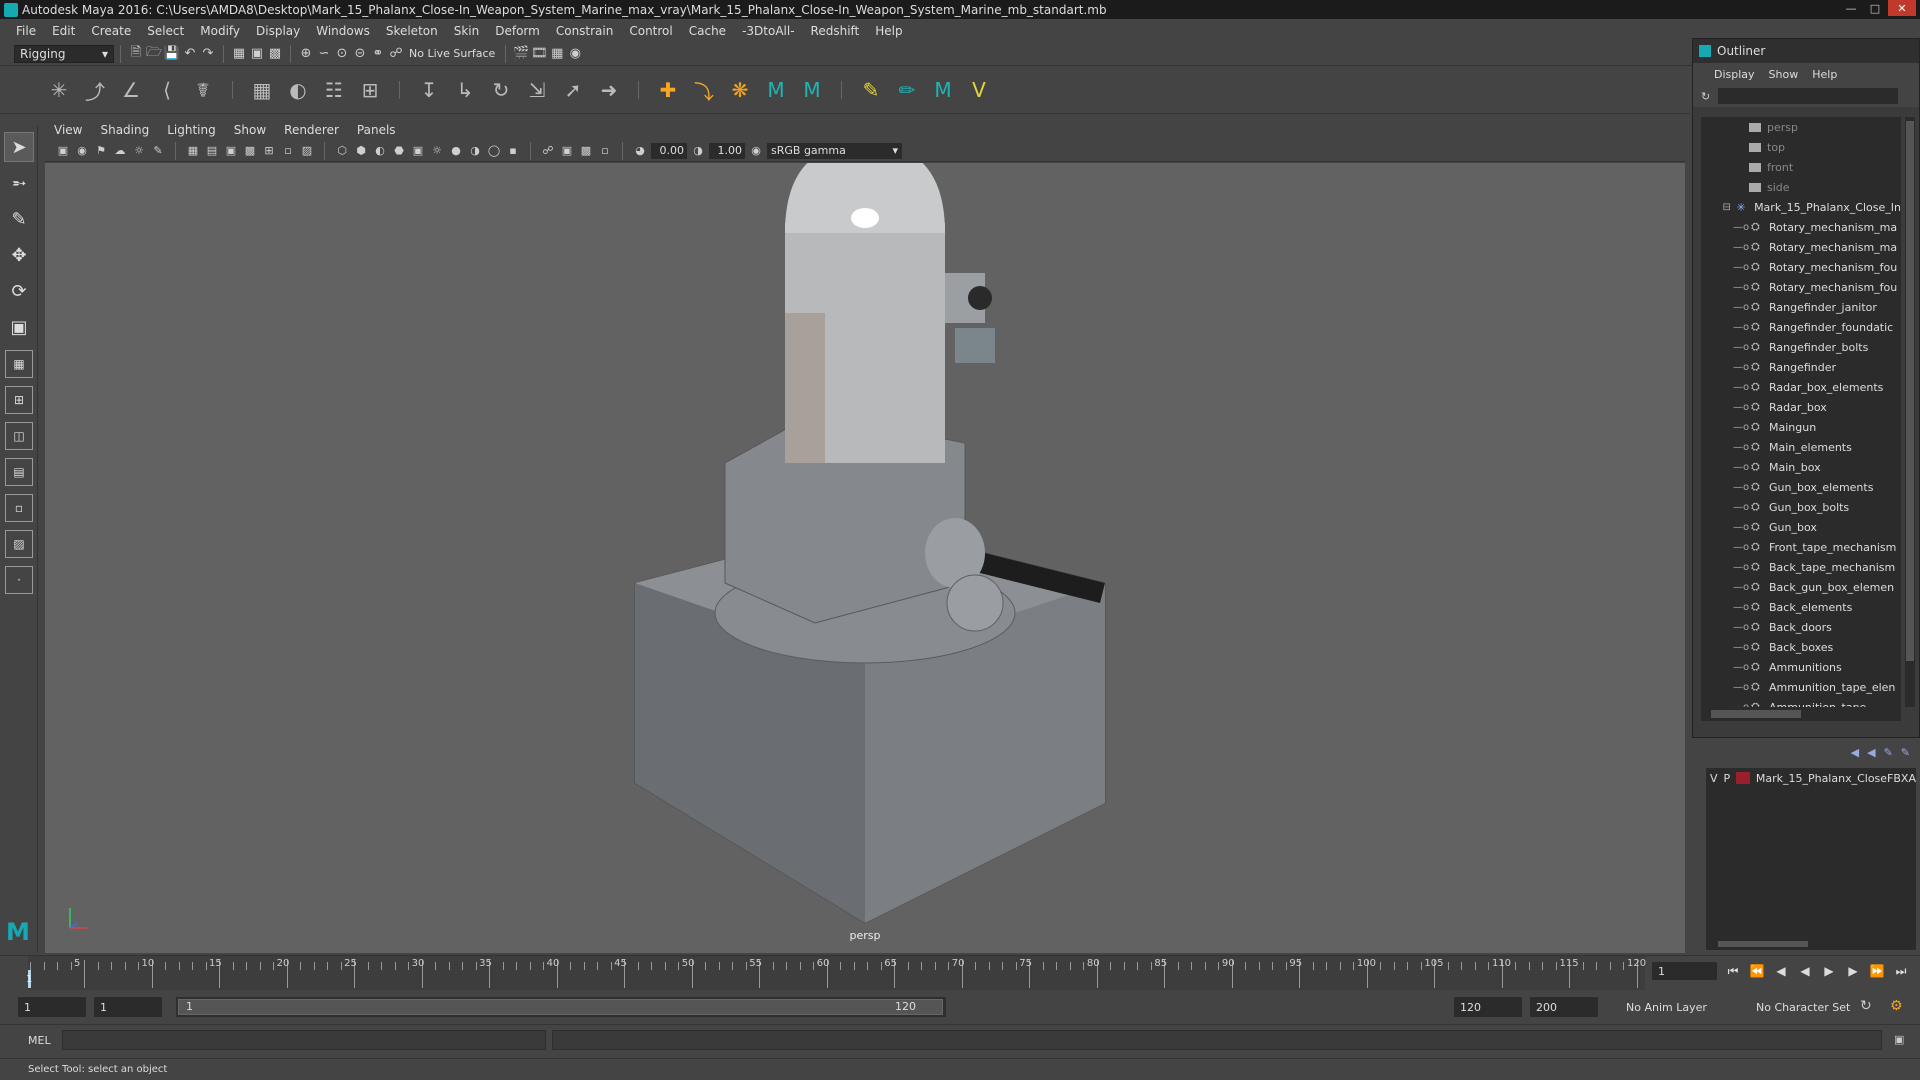 The image size is (1920, 1080). What do you see at coordinates (19, 219) in the screenshot?
I see `paint-select-icon: ✎` at bounding box center [19, 219].